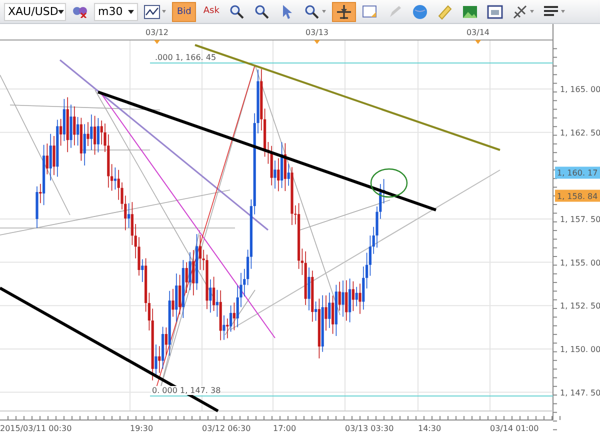 The width and height of the screenshot is (600, 437). I want to click on toolbar-button, so click(344, 12).